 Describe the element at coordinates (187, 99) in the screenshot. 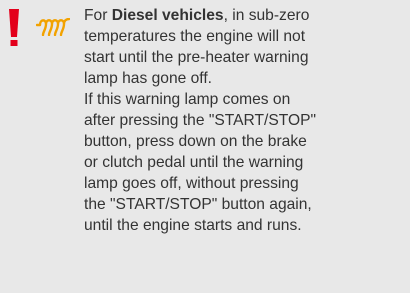

I see `text-line: If this warning lamp comes on` at that location.